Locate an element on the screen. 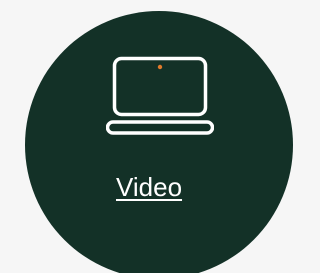 The width and height of the screenshot is (320, 273). laptop-icon is located at coordinates (160, 95).